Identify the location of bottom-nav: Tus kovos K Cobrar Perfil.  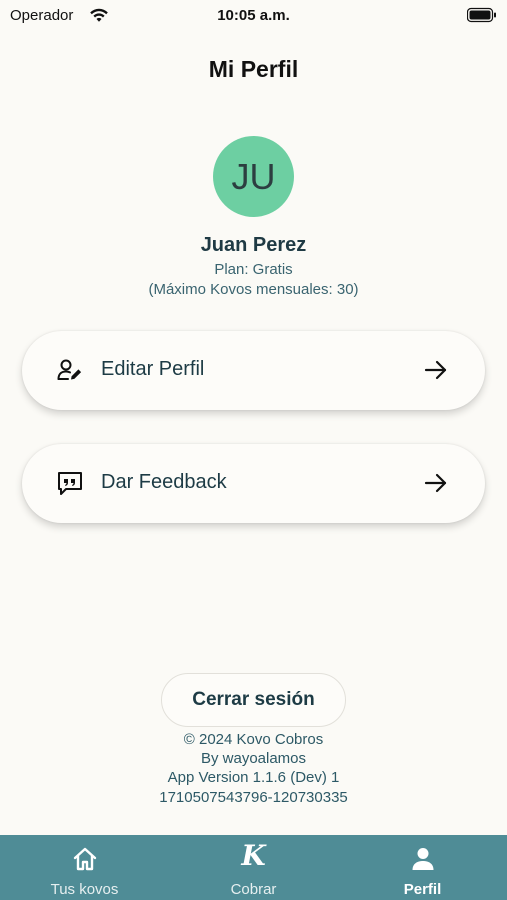
(253, 867).